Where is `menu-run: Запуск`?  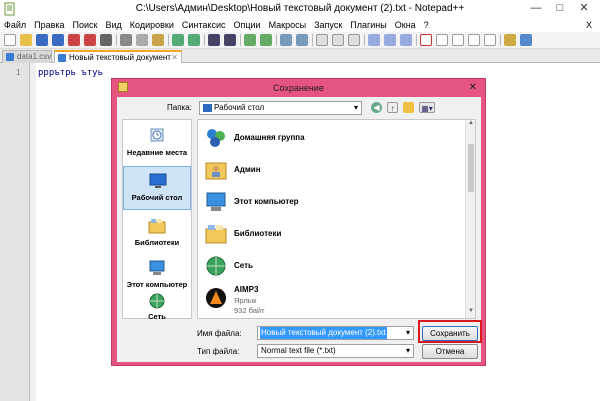
menu-run: Запуск is located at coordinates (328, 25).